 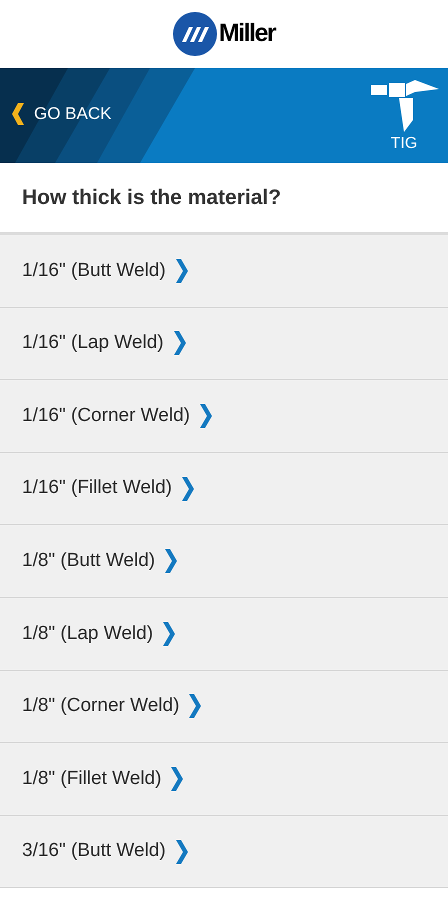 I want to click on option-label: 3/16" (Butt Weld), so click(x=94, y=851).